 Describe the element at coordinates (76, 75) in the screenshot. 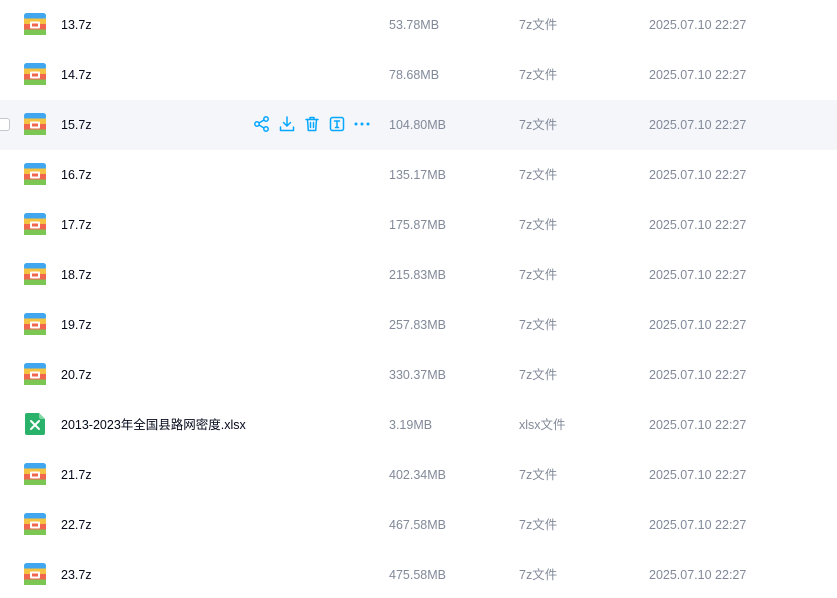

I see `file-name: 14.7z` at that location.